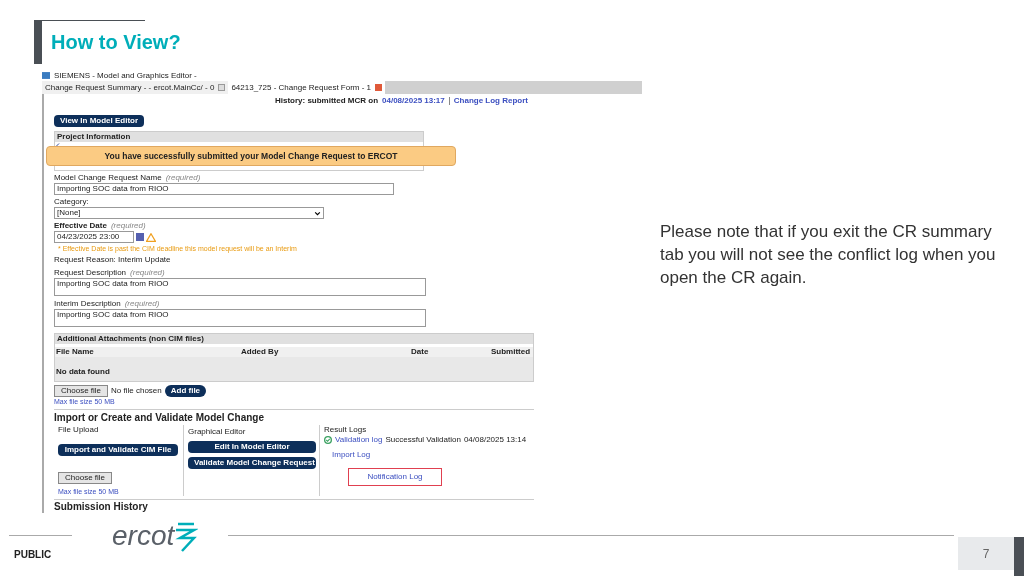 The height and width of the screenshot is (576, 1024). Describe the element at coordinates (359, 440) in the screenshot. I see `validation-log-link: Validation log` at that location.